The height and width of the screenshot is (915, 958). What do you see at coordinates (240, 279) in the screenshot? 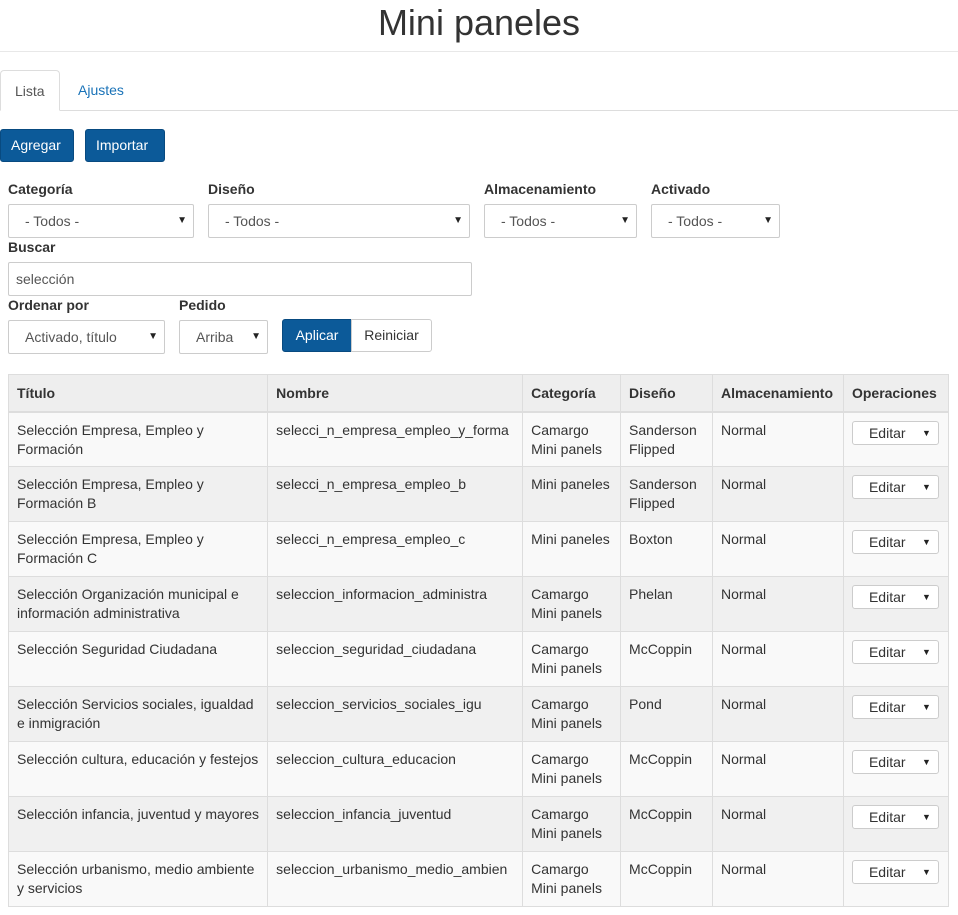
I see `search-input: selección` at bounding box center [240, 279].